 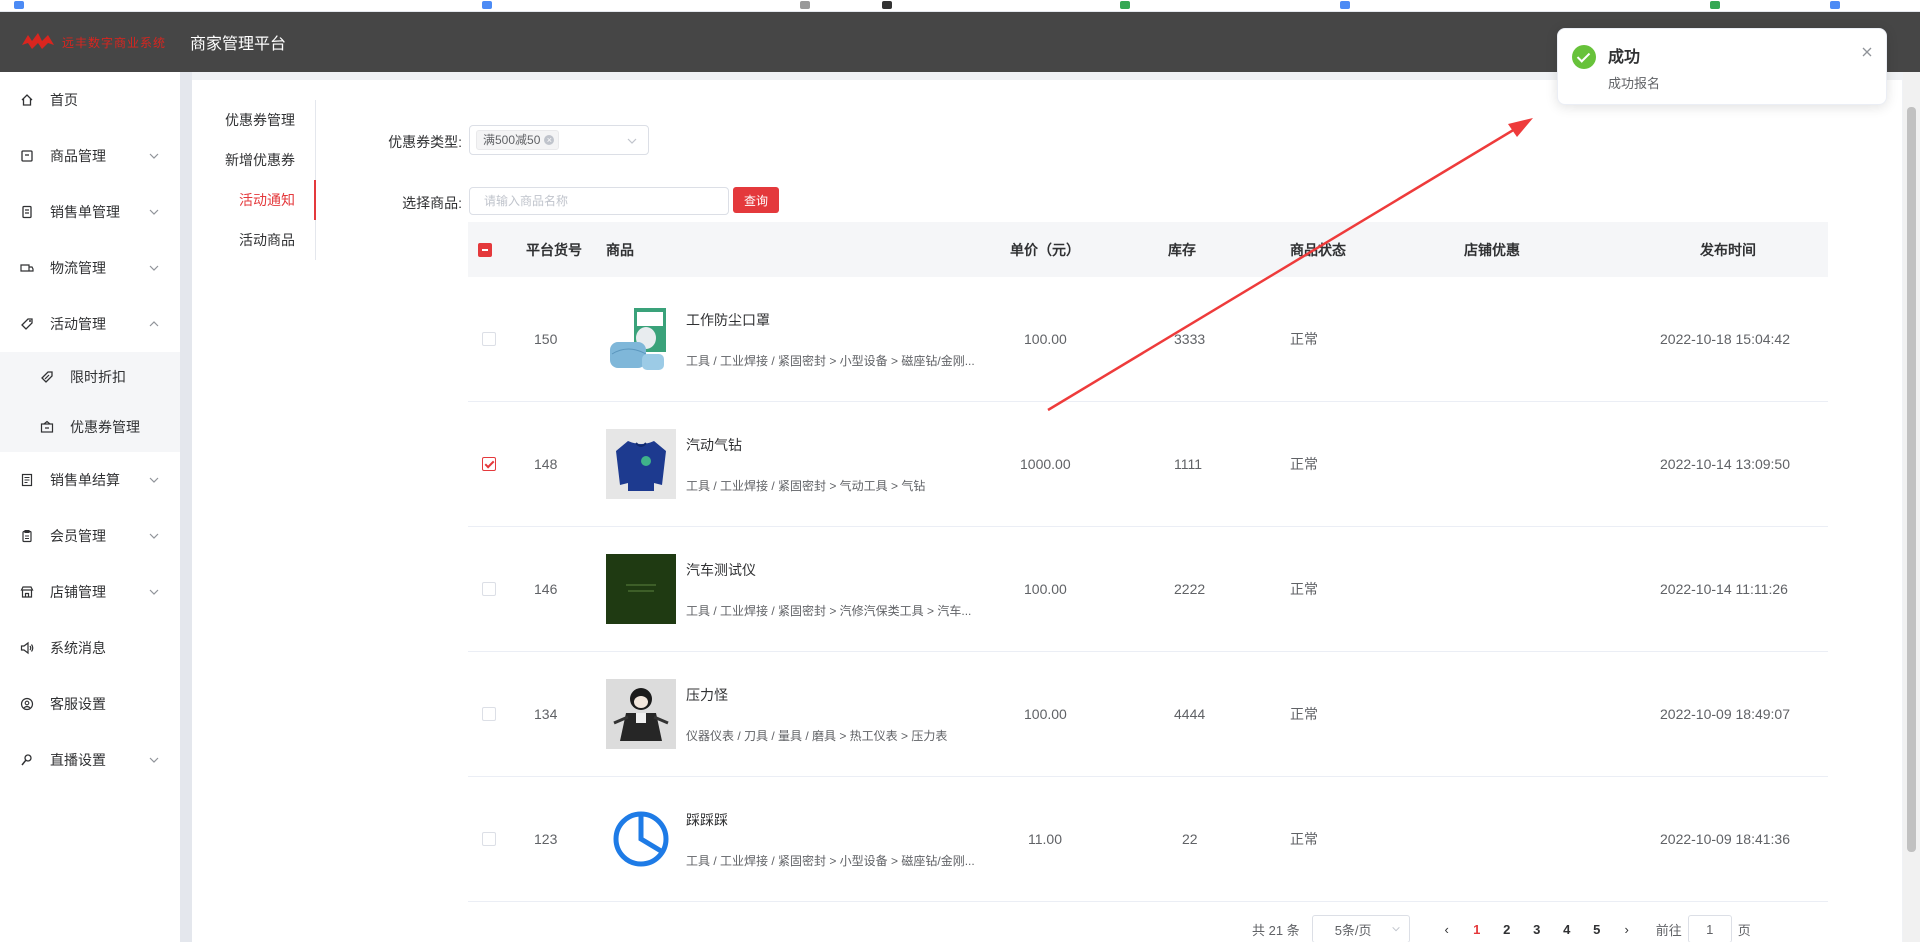 I want to click on order-icon, so click(x=27, y=212).